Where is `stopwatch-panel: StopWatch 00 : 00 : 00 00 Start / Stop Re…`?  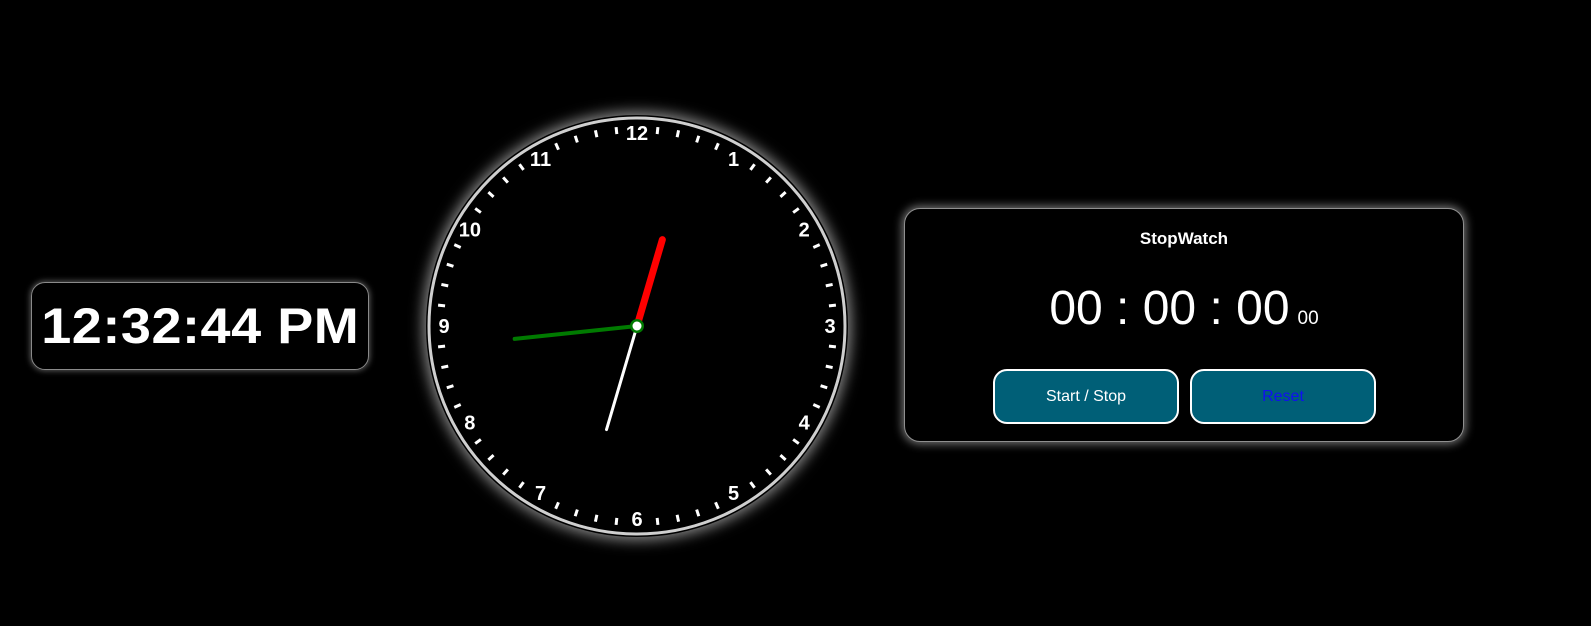
stopwatch-panel: StopWatch 00 : 00 : 00 00 Start / Stop Re… is located at coordinates (1184, 325).